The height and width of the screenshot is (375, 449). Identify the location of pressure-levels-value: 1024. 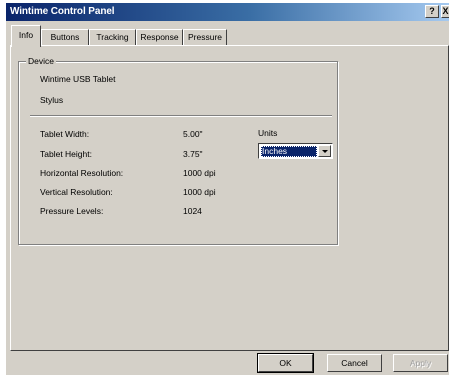
(192, 211).